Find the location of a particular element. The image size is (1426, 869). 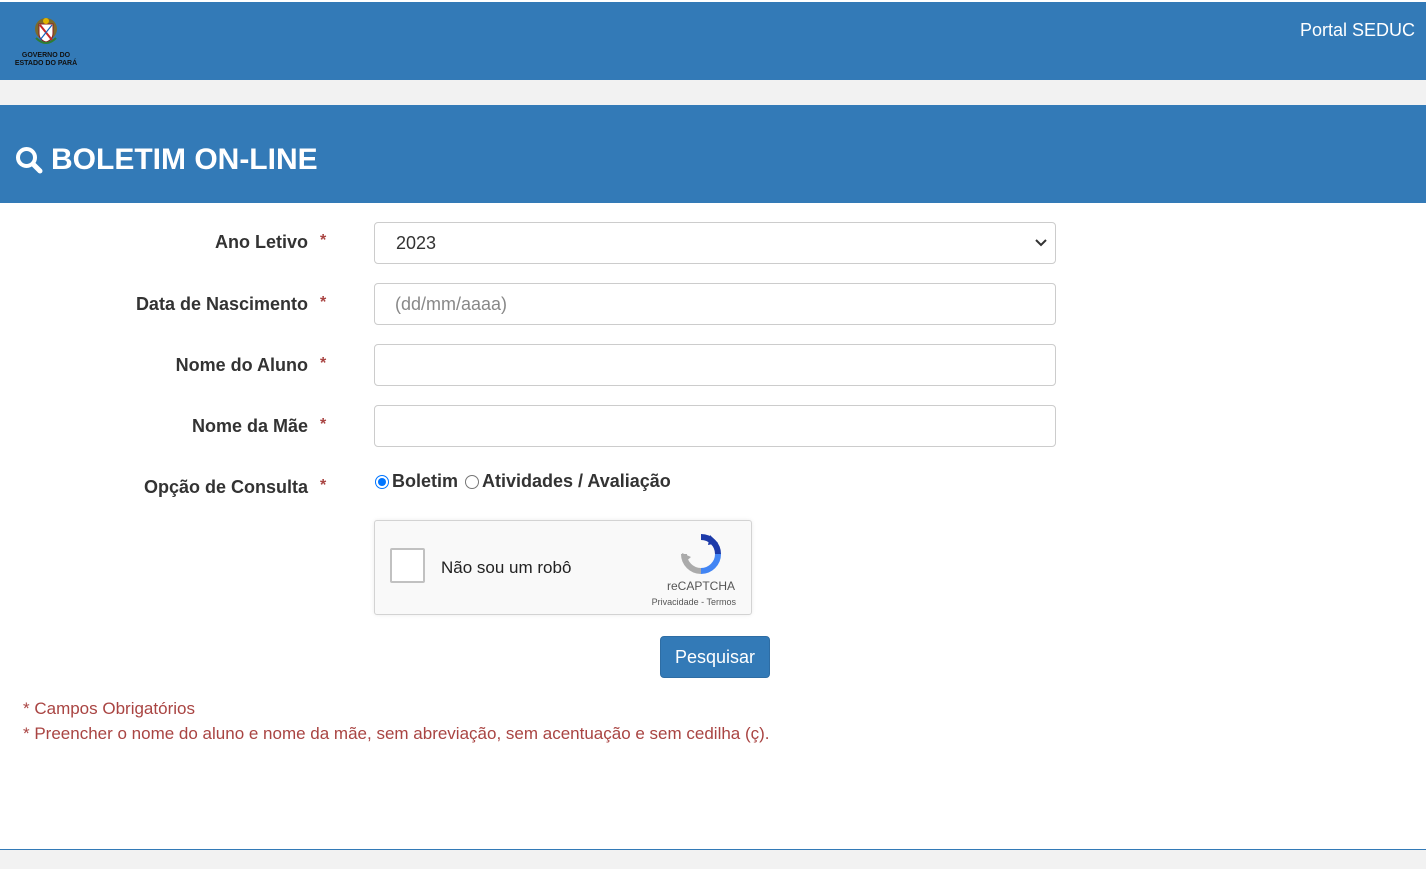

nome-mae-input is located at coordinates (715, 426).